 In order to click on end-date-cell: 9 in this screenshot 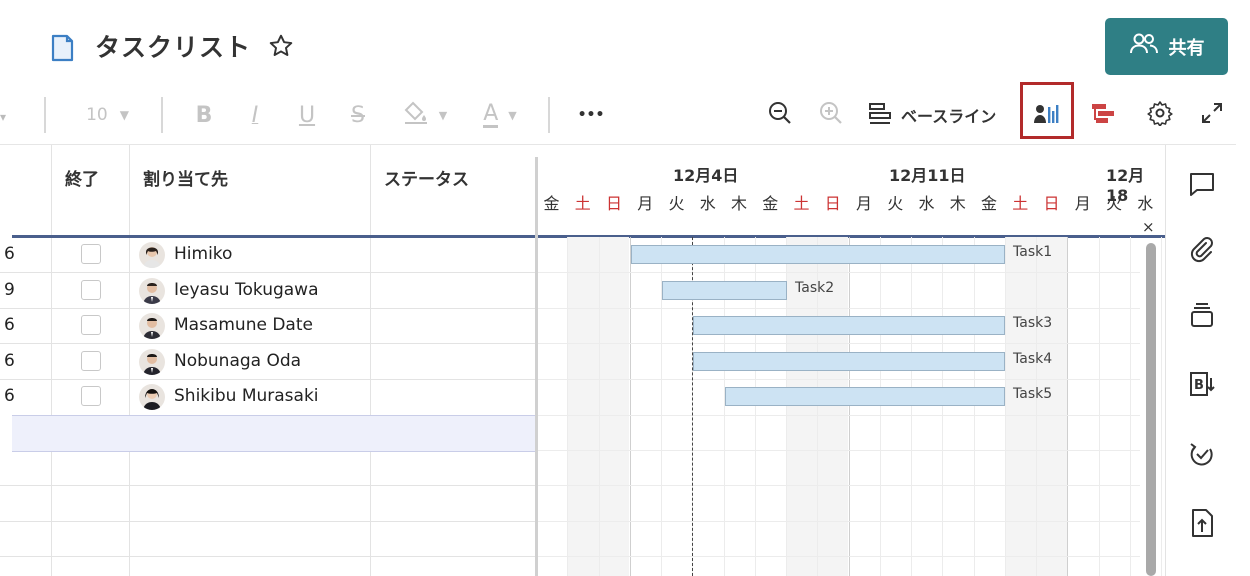, I will do `click(9, 290)`.